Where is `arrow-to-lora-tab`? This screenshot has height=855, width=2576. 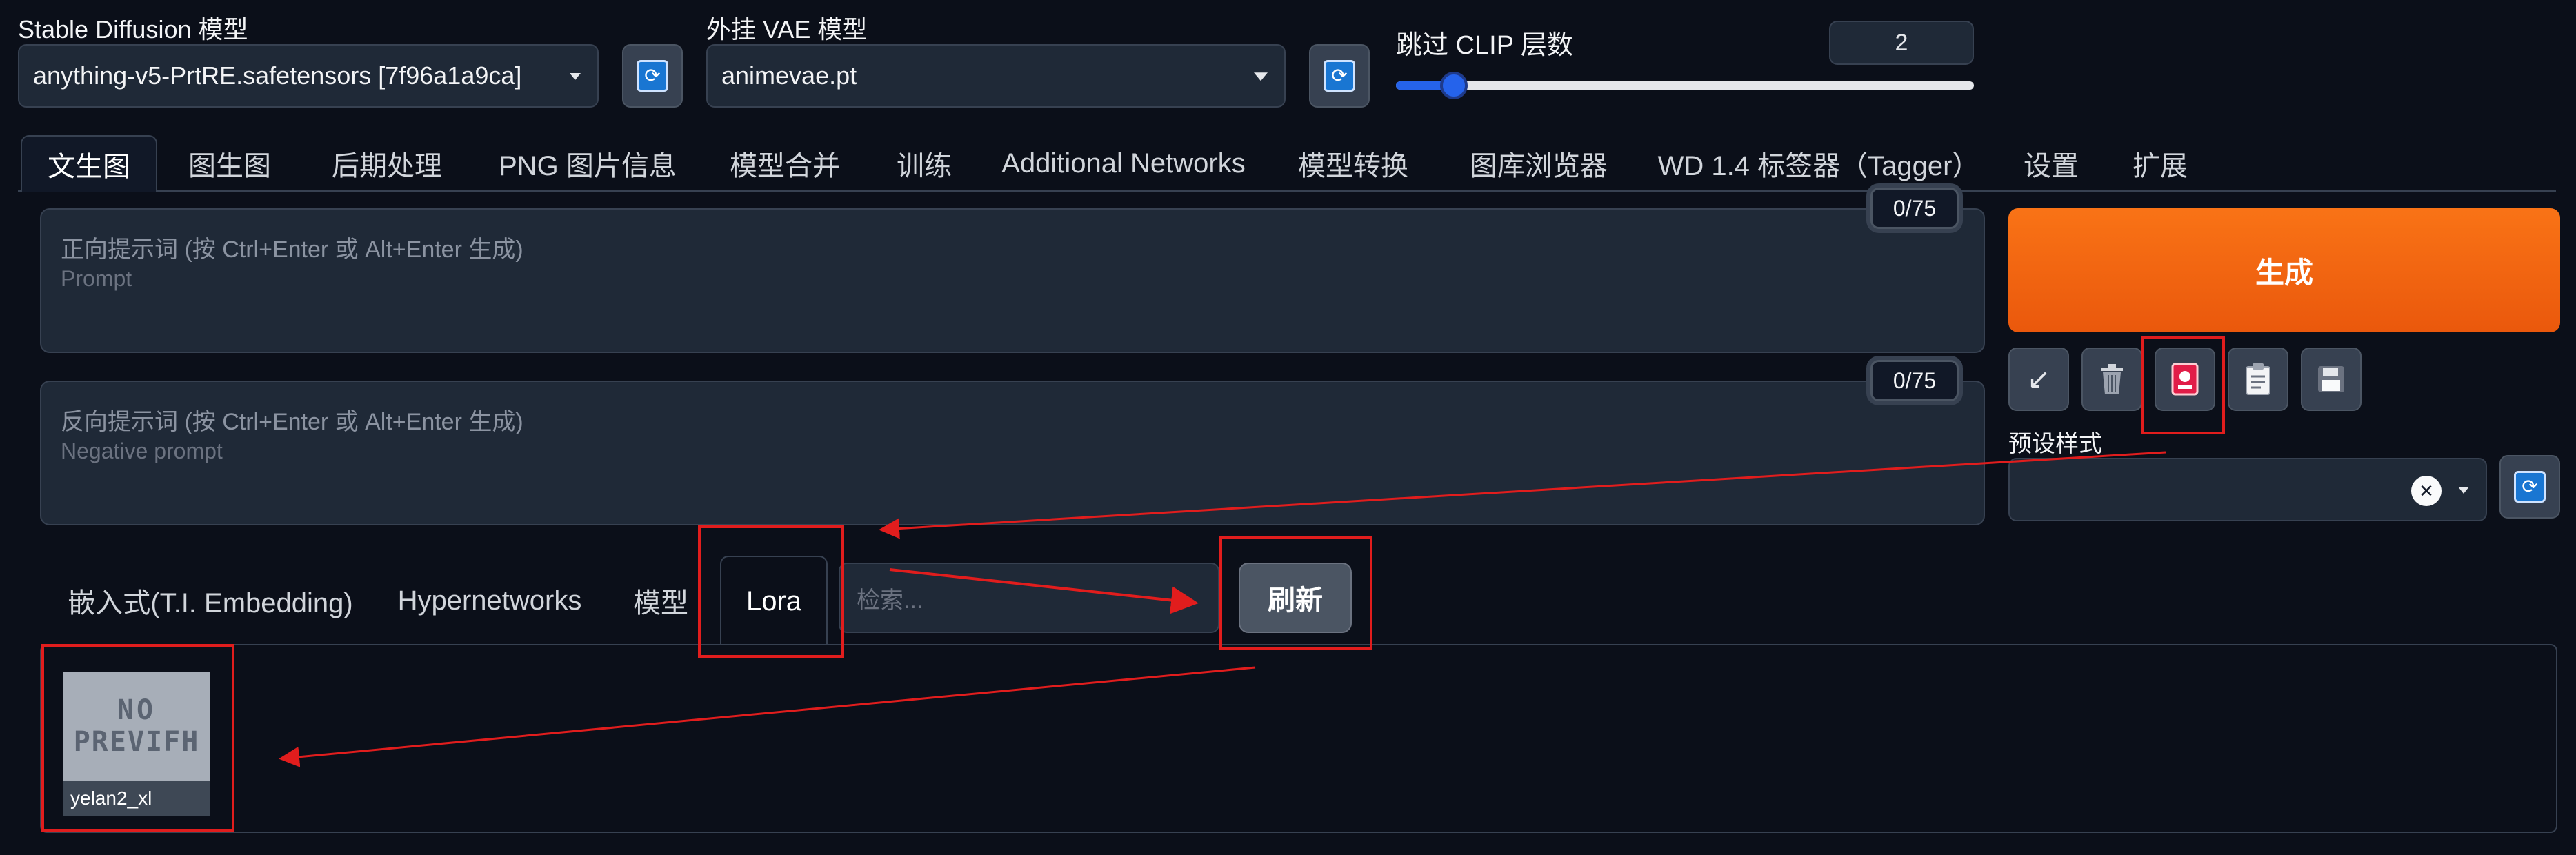
arrow-to-lora-tab is located at coordinates (1522, 495).